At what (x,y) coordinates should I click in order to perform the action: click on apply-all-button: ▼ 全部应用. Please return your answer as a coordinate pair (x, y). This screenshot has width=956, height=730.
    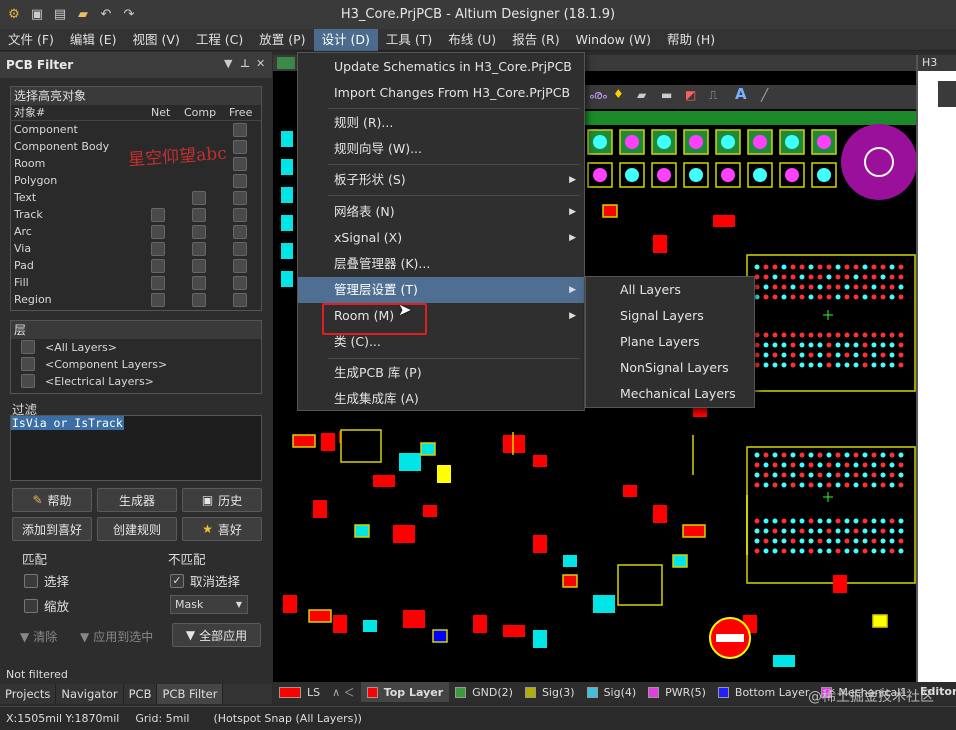
    Looking at the image, I should click on (216, 635).